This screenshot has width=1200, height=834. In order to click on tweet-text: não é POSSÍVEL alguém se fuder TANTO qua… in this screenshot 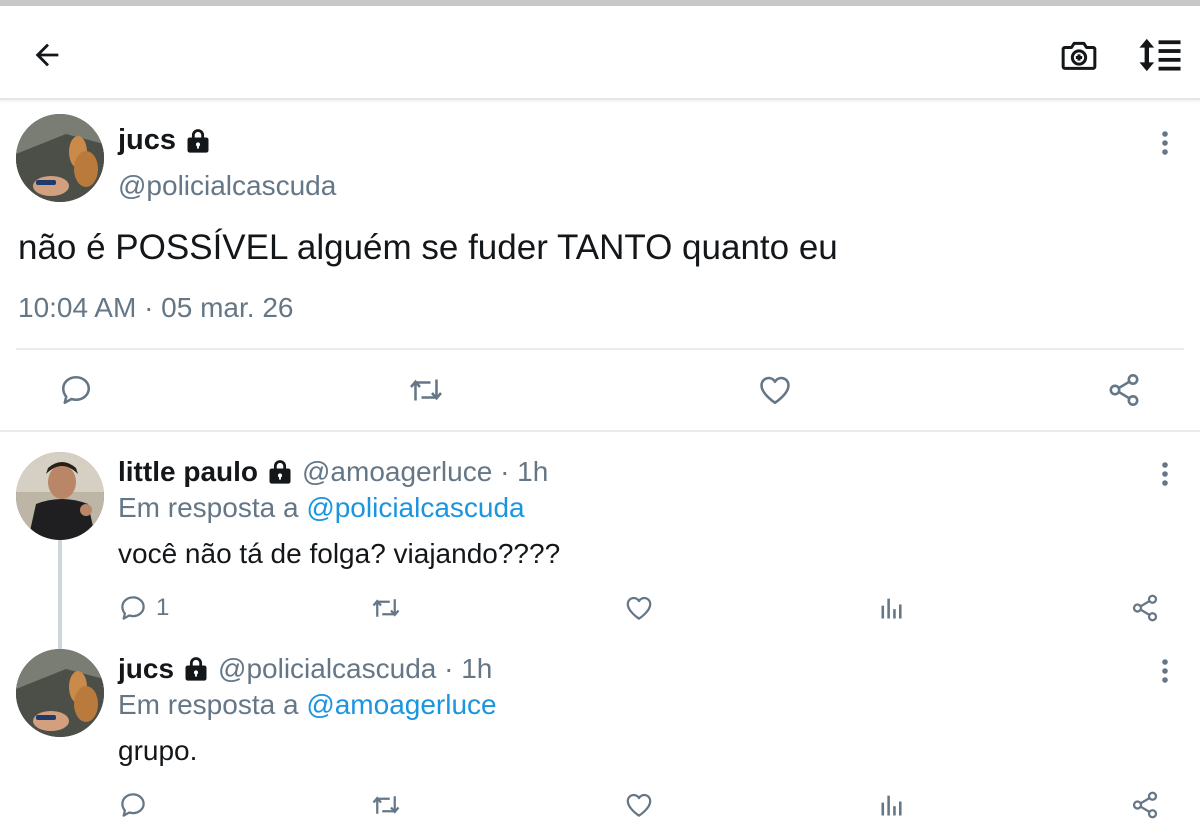, I will do `click(428, 247)`.